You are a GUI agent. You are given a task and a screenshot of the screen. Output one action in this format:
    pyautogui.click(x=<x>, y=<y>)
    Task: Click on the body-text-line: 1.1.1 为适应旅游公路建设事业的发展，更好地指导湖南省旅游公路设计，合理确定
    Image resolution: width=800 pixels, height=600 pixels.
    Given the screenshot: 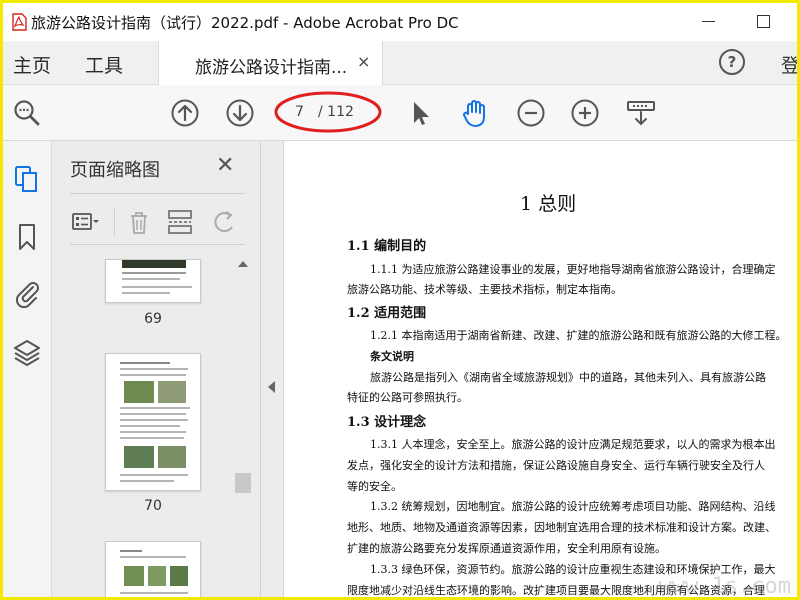 What is the action you would take?
    pyautogui.click(x=573, y=269)
    